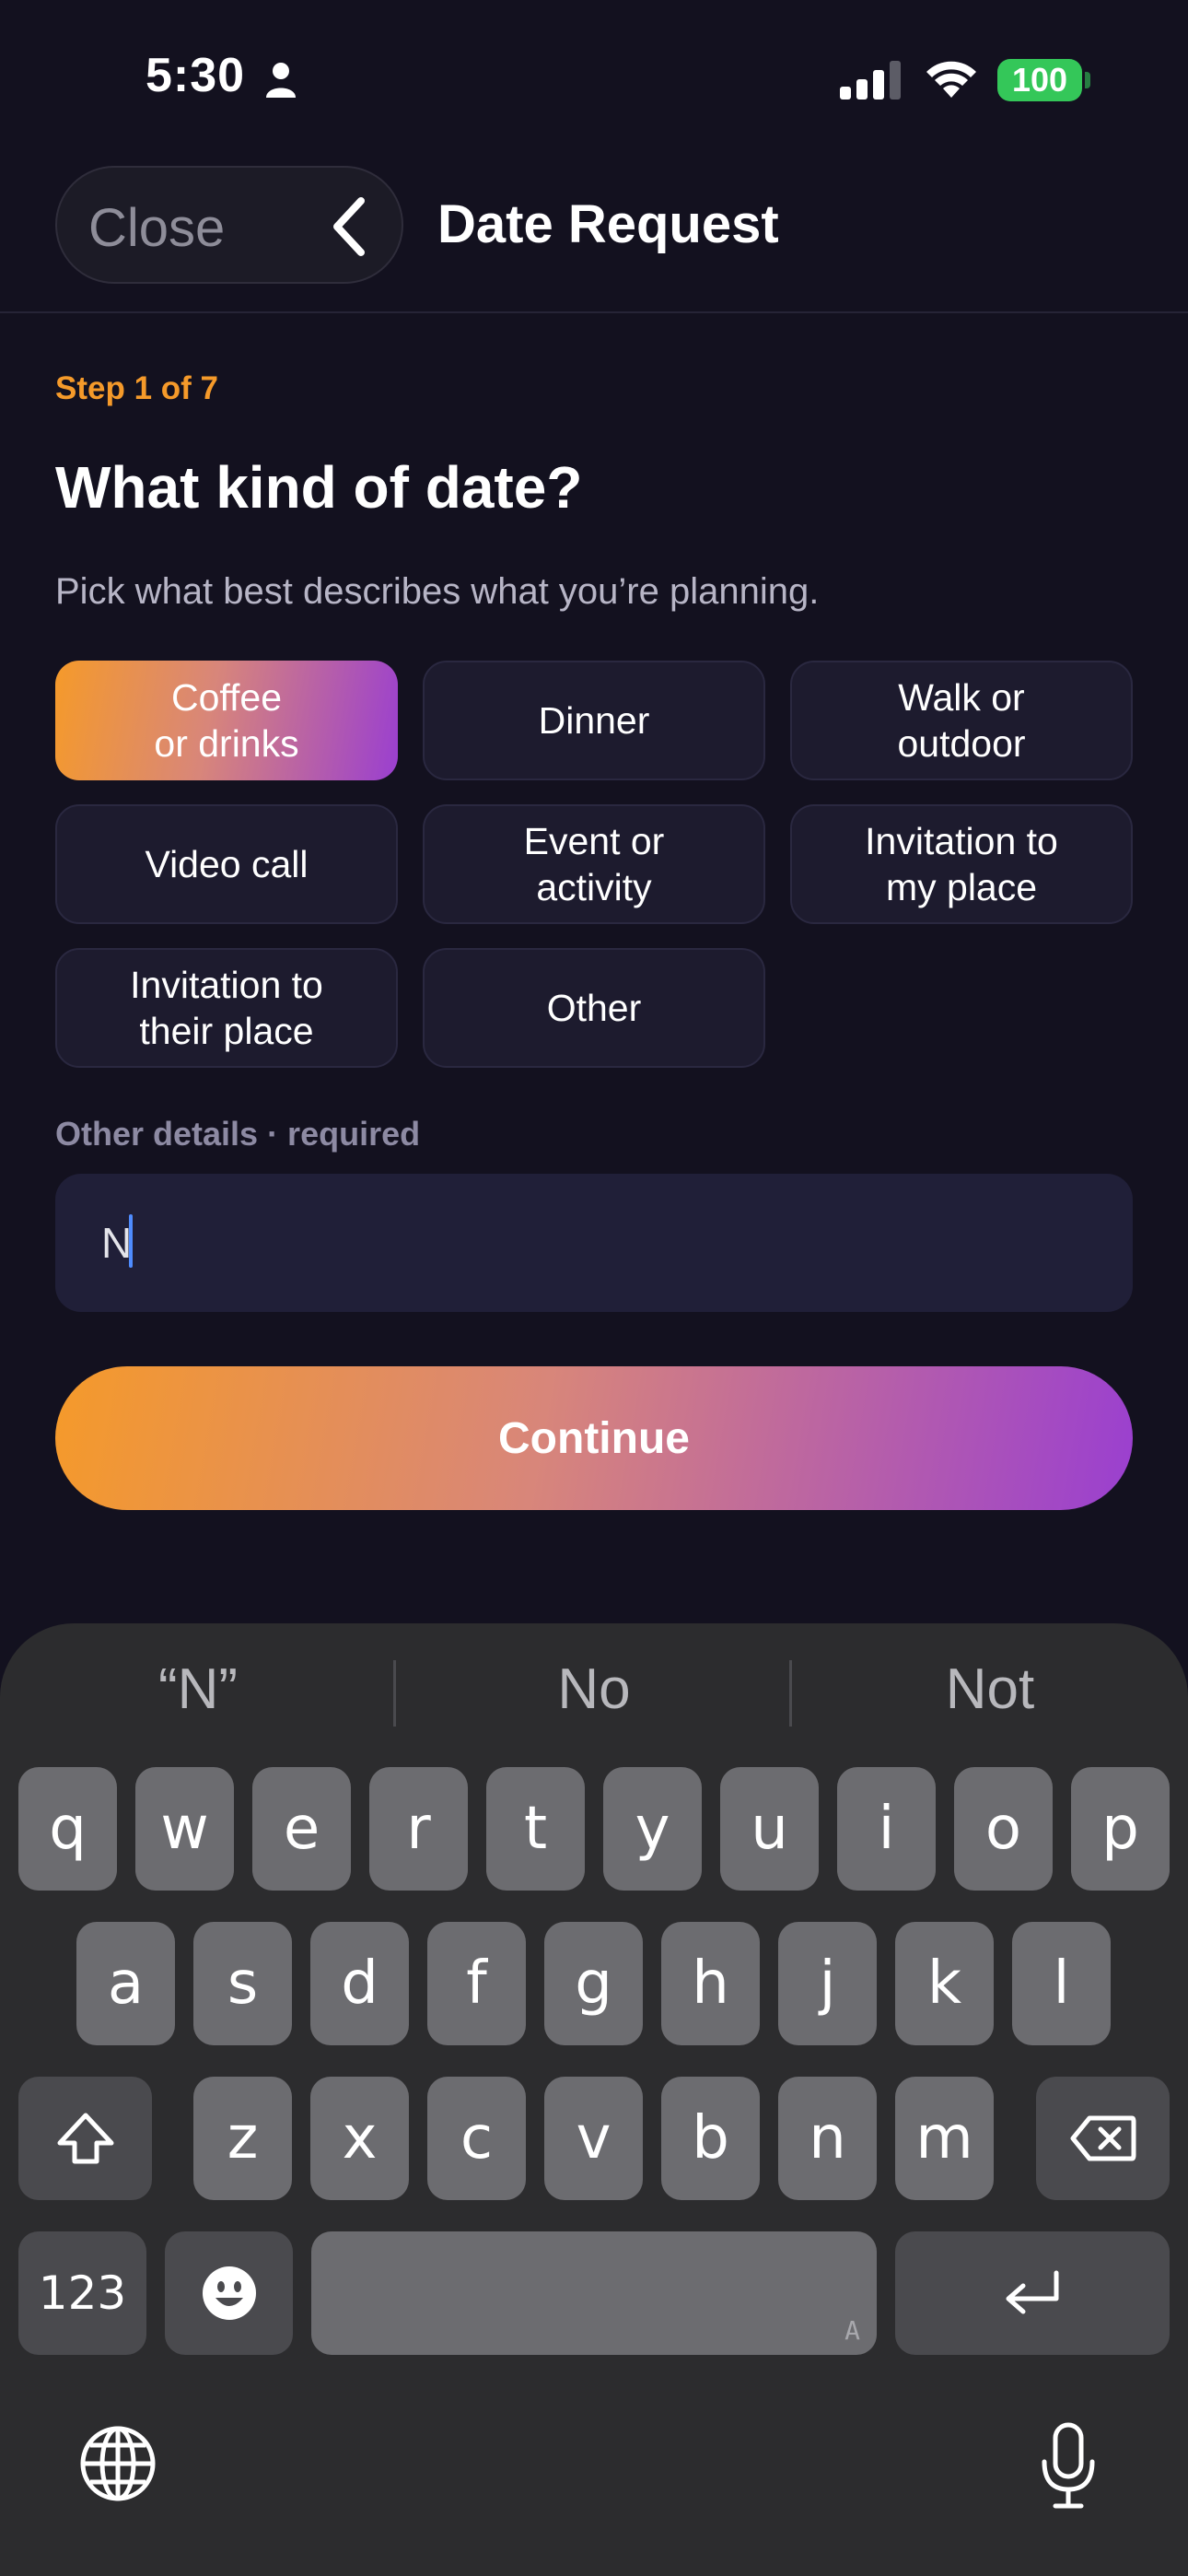  Describe the element at coordinates (82, 2293) in the screenshot. I see `numbers-key: 123` at that location.